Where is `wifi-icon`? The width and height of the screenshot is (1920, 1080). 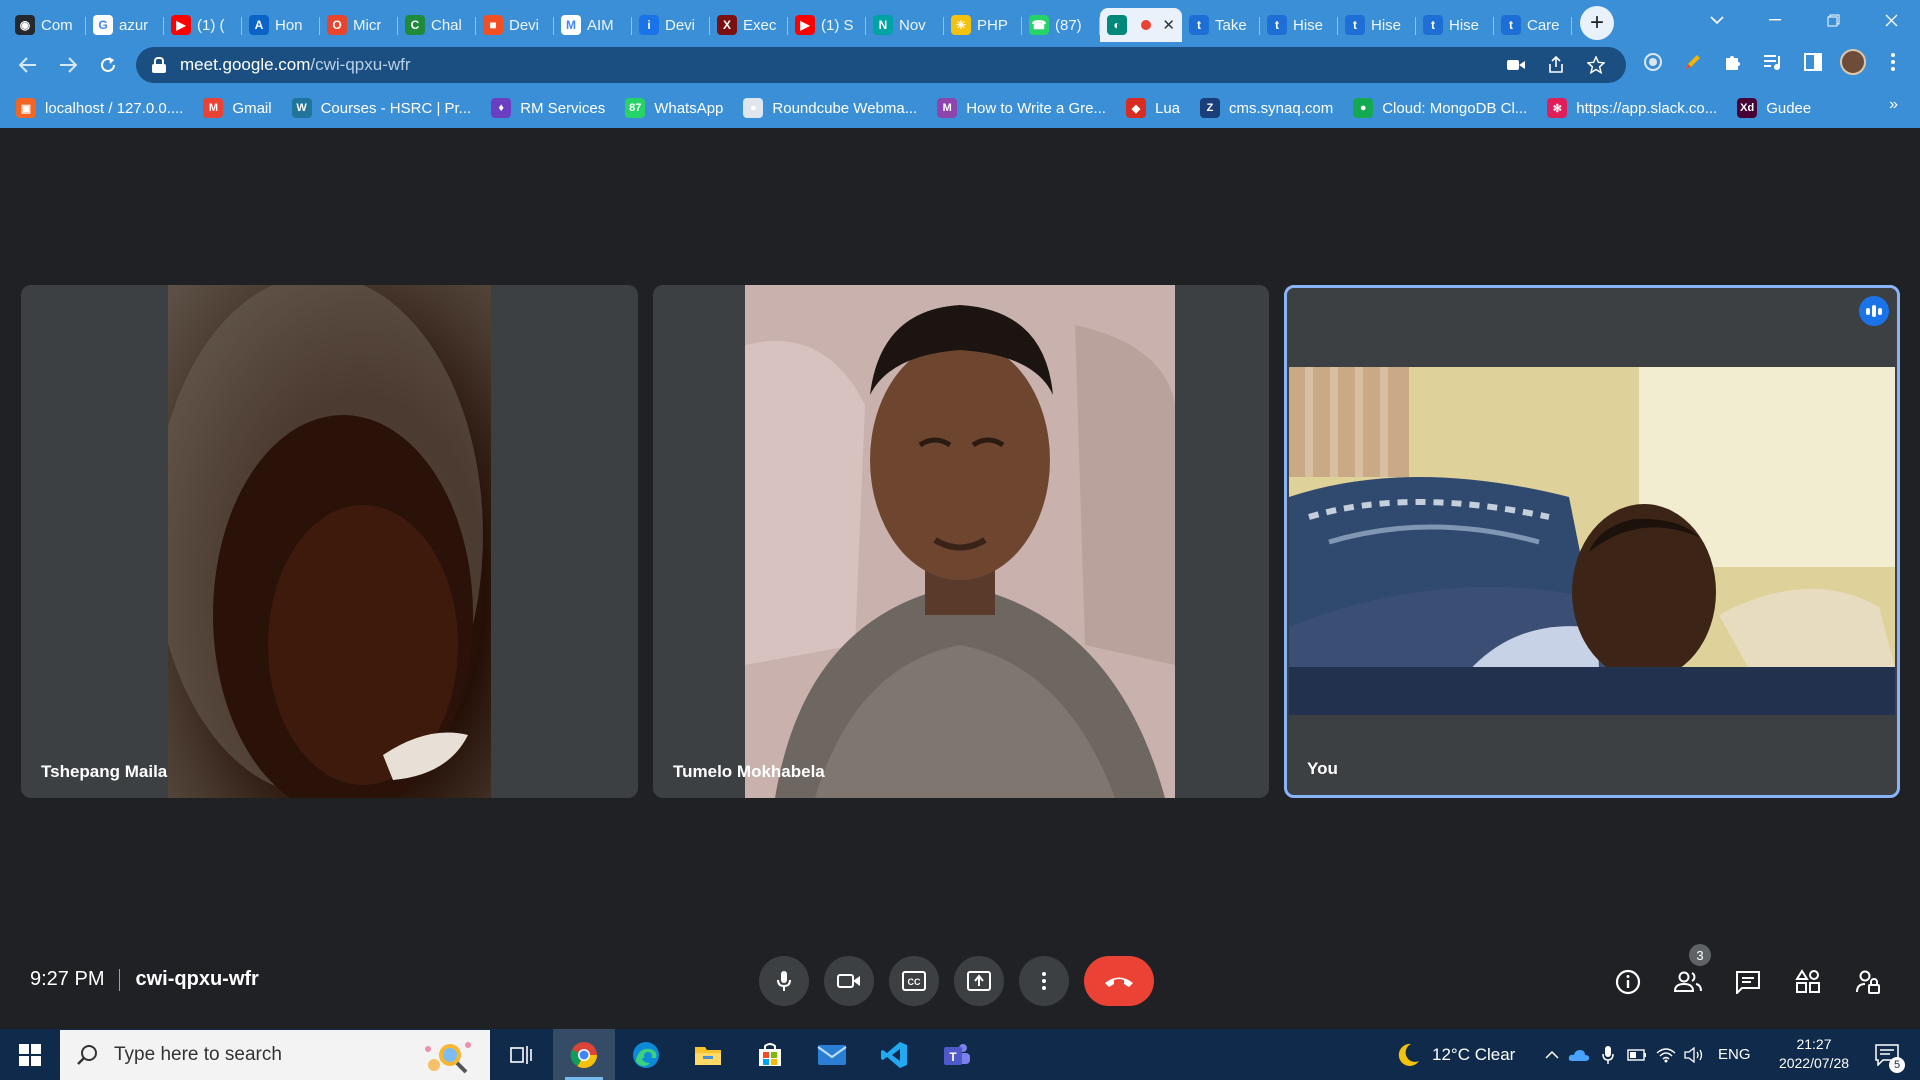
wifi-icon is located at coordinates (1666, 1055).